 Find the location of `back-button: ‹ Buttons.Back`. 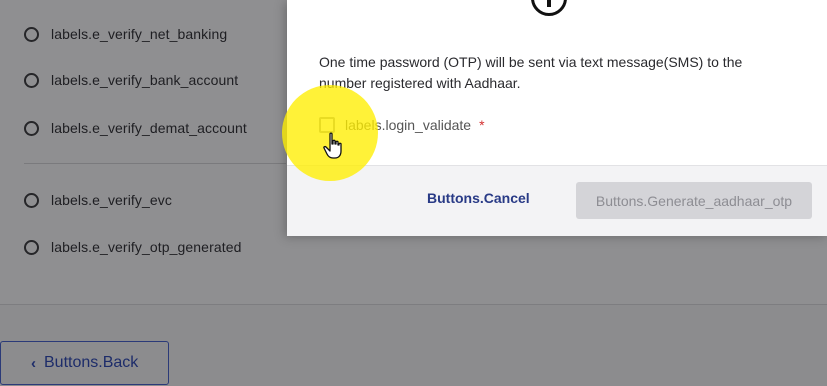

back-button: ‹ Buttons.Back is located at coordinates (84, 363).